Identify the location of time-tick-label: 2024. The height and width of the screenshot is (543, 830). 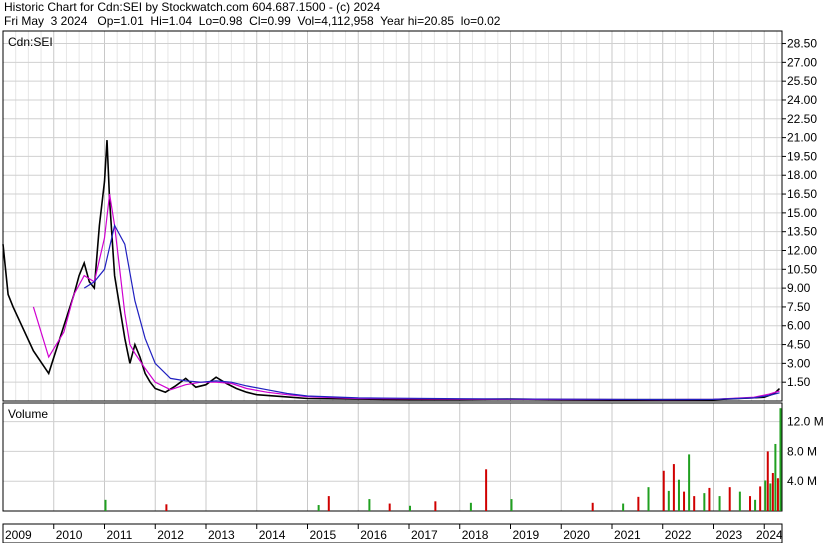
(769, 535).